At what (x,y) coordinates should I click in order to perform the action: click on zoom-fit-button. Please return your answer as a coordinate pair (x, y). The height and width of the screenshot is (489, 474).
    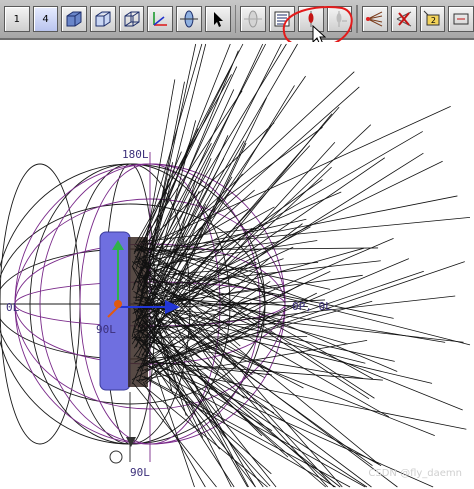
    Looking at the image, I should click on (461, 19).